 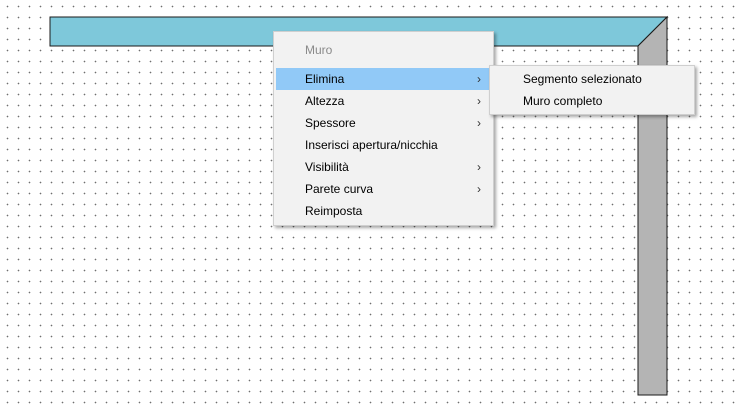 What do you see at coordinates (592, 79) in the screenshot?
I see `submenu-item-segmento-selezionato: Segmento selezionato` at bounding box center [592, 79].